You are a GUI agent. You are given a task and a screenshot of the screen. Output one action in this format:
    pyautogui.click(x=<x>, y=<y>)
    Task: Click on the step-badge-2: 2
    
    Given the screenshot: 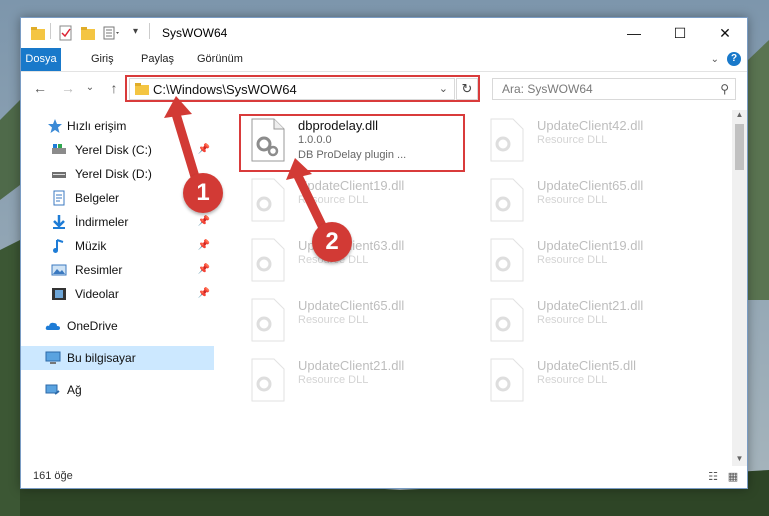 What is the action you would take?
    pyautogui.click(x=332, y=242)
    